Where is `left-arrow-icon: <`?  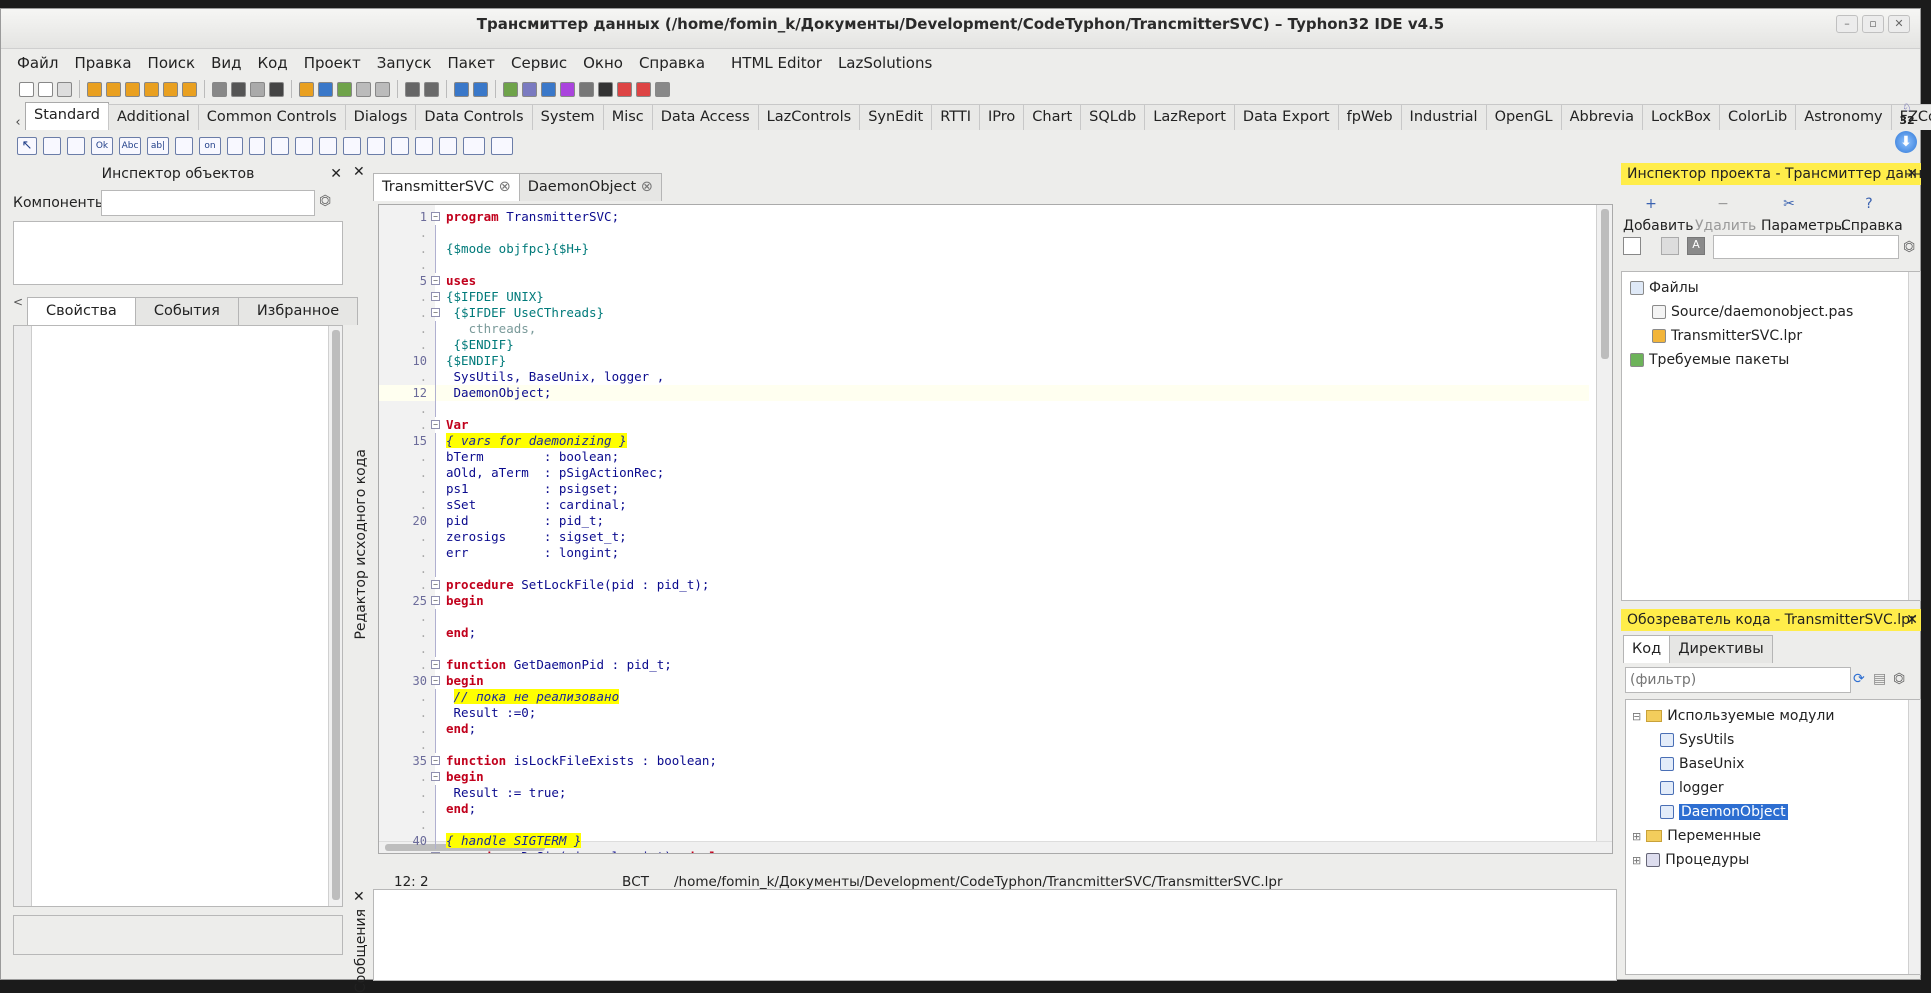 left-arrow-icon: < is located at coordinates (18, 302).